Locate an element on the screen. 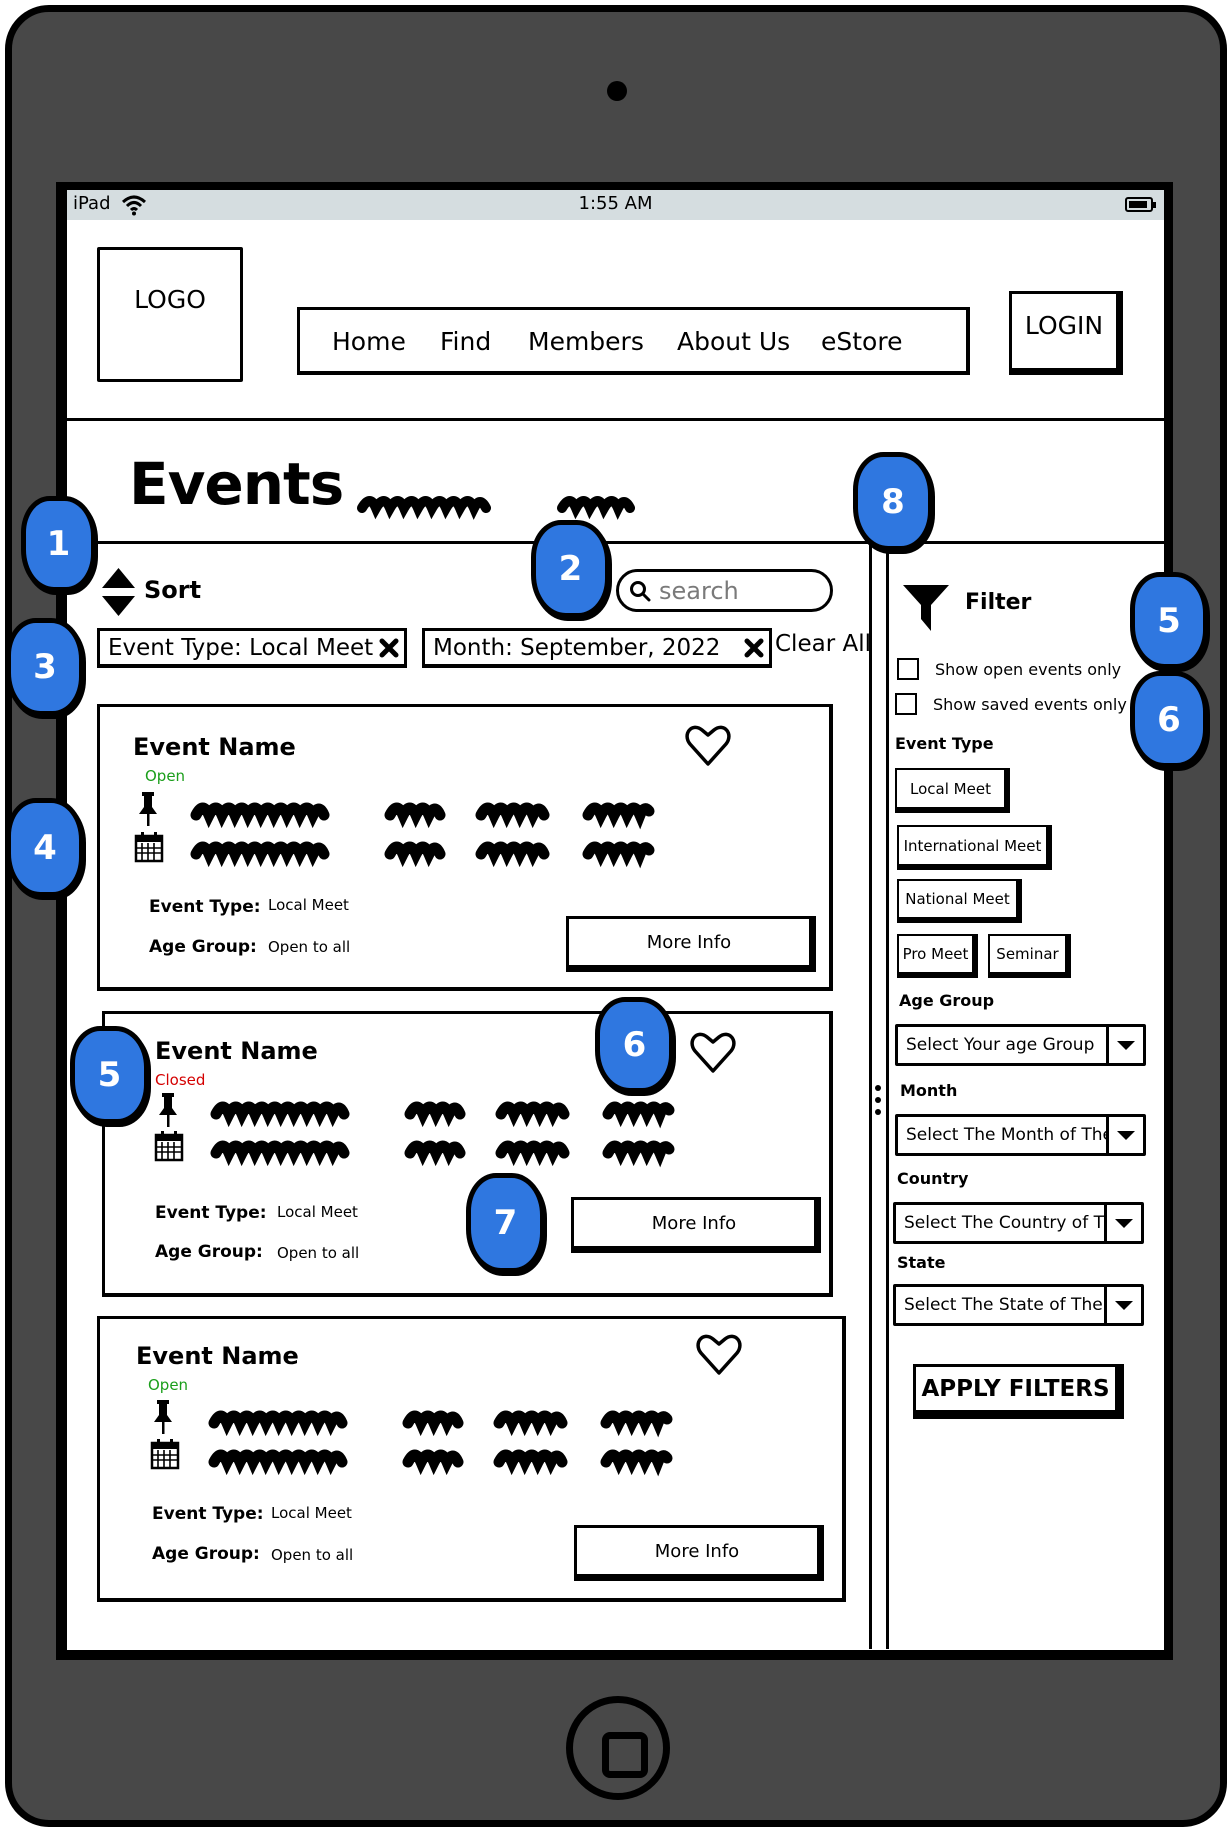 This screenshot has height=1832, width=1232. sort-icon is located at coordinates (118, 592).